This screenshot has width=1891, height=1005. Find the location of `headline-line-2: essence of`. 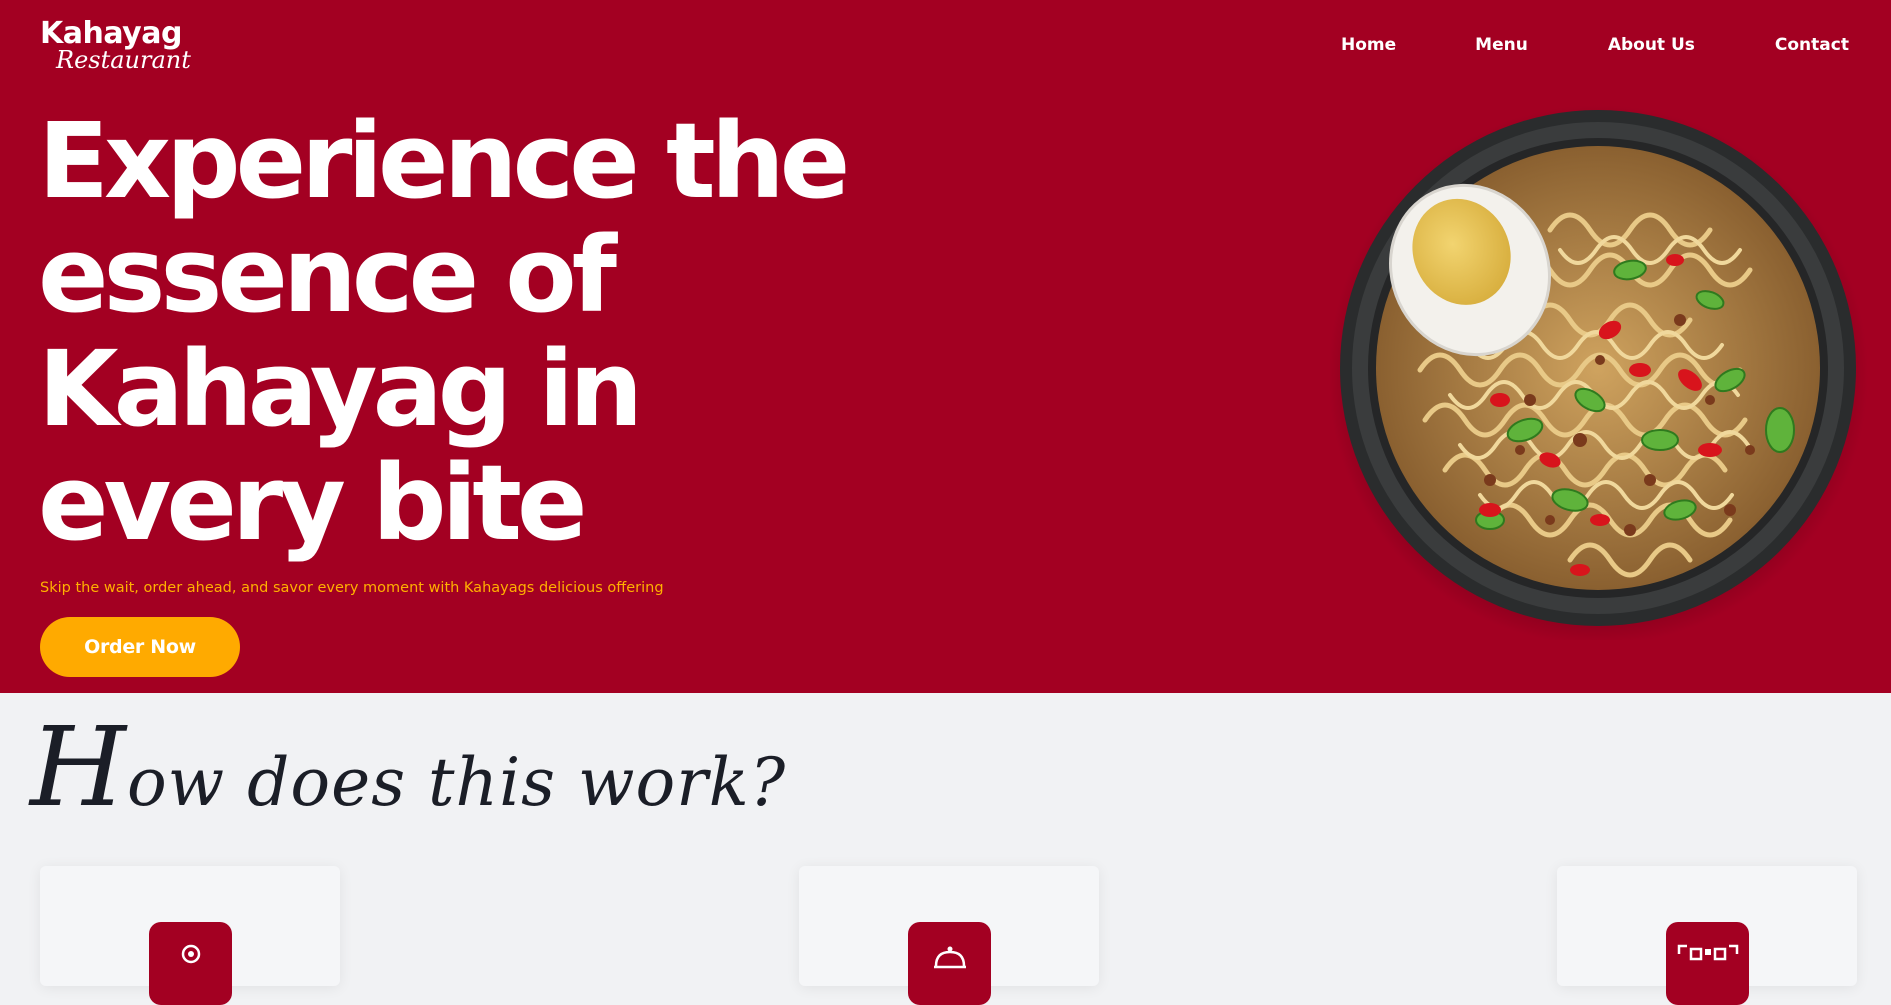

headline-line-2: essence of is located at coordinates (327, 275).